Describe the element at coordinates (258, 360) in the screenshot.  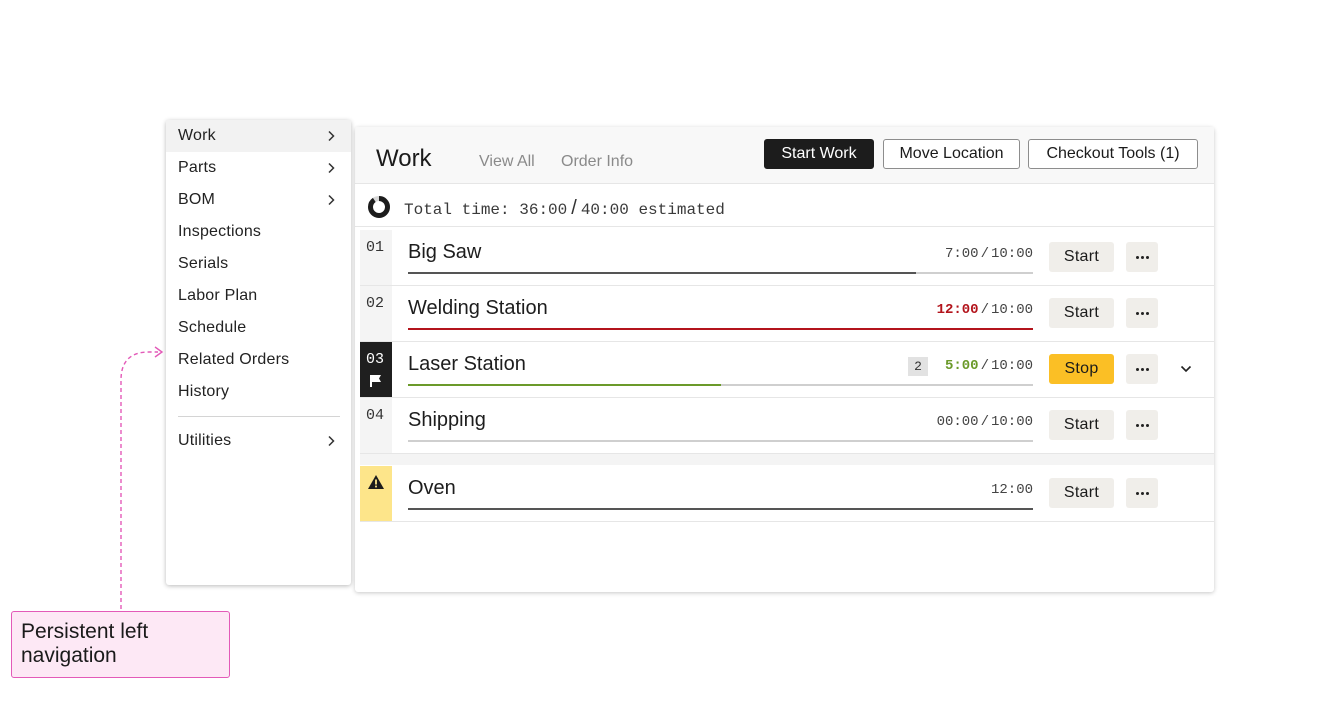
I see `menu-item-related-orders: Related Orders` at that location.